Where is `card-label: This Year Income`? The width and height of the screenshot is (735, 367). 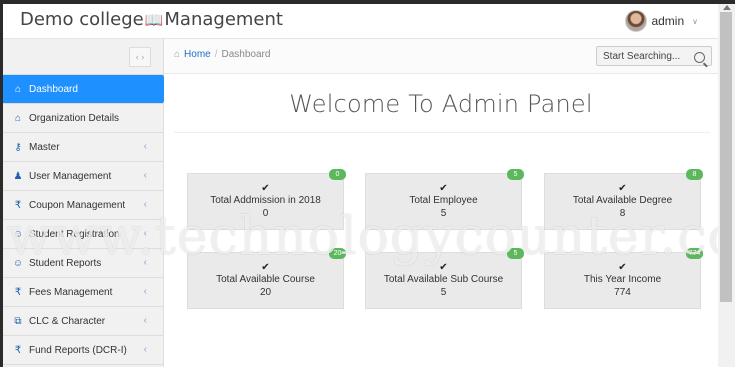
card-label: This Year Income is located at coordinates (622, 279).